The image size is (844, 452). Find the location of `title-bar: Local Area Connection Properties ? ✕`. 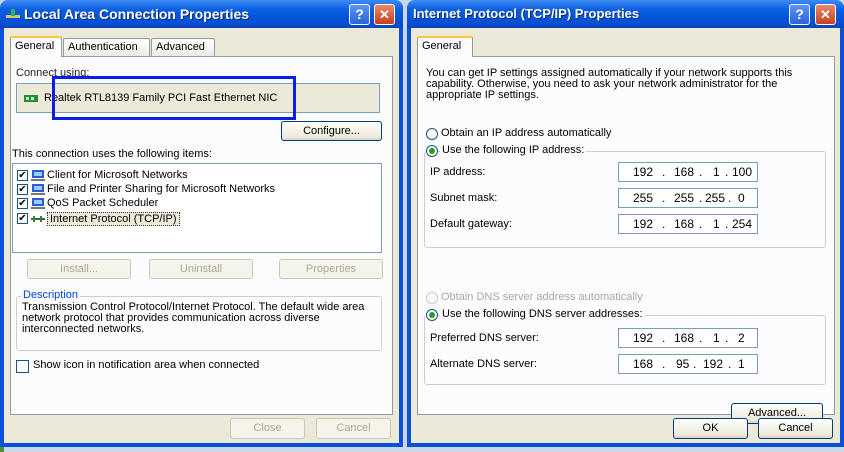

title-bar: Local Area Connection Properties ? ✕ is located at coordinates (201, 14).